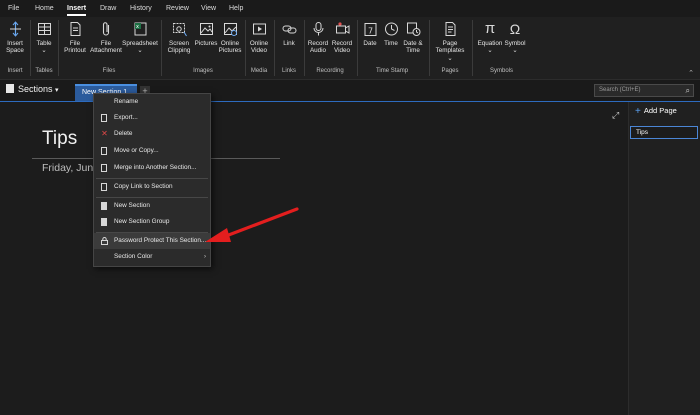 Image resolution: width=700 pixels, height=415 pixels. I want to click on menu-item-new-section-group: New Section Group, so click(152, 222).